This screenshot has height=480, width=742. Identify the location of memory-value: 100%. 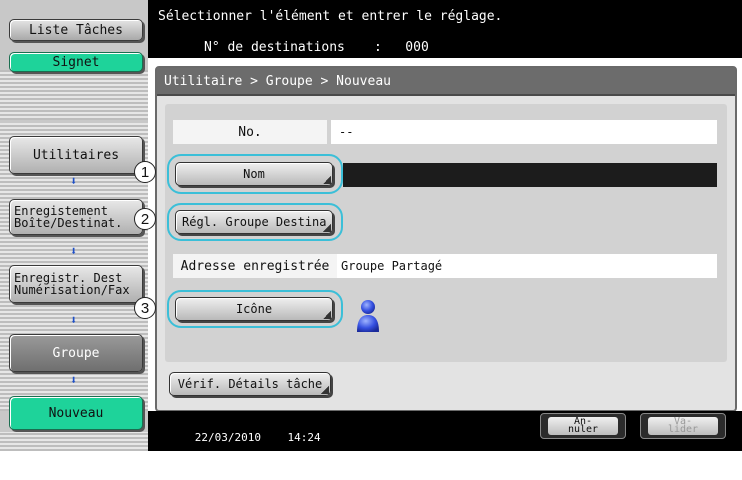
(281, 461).